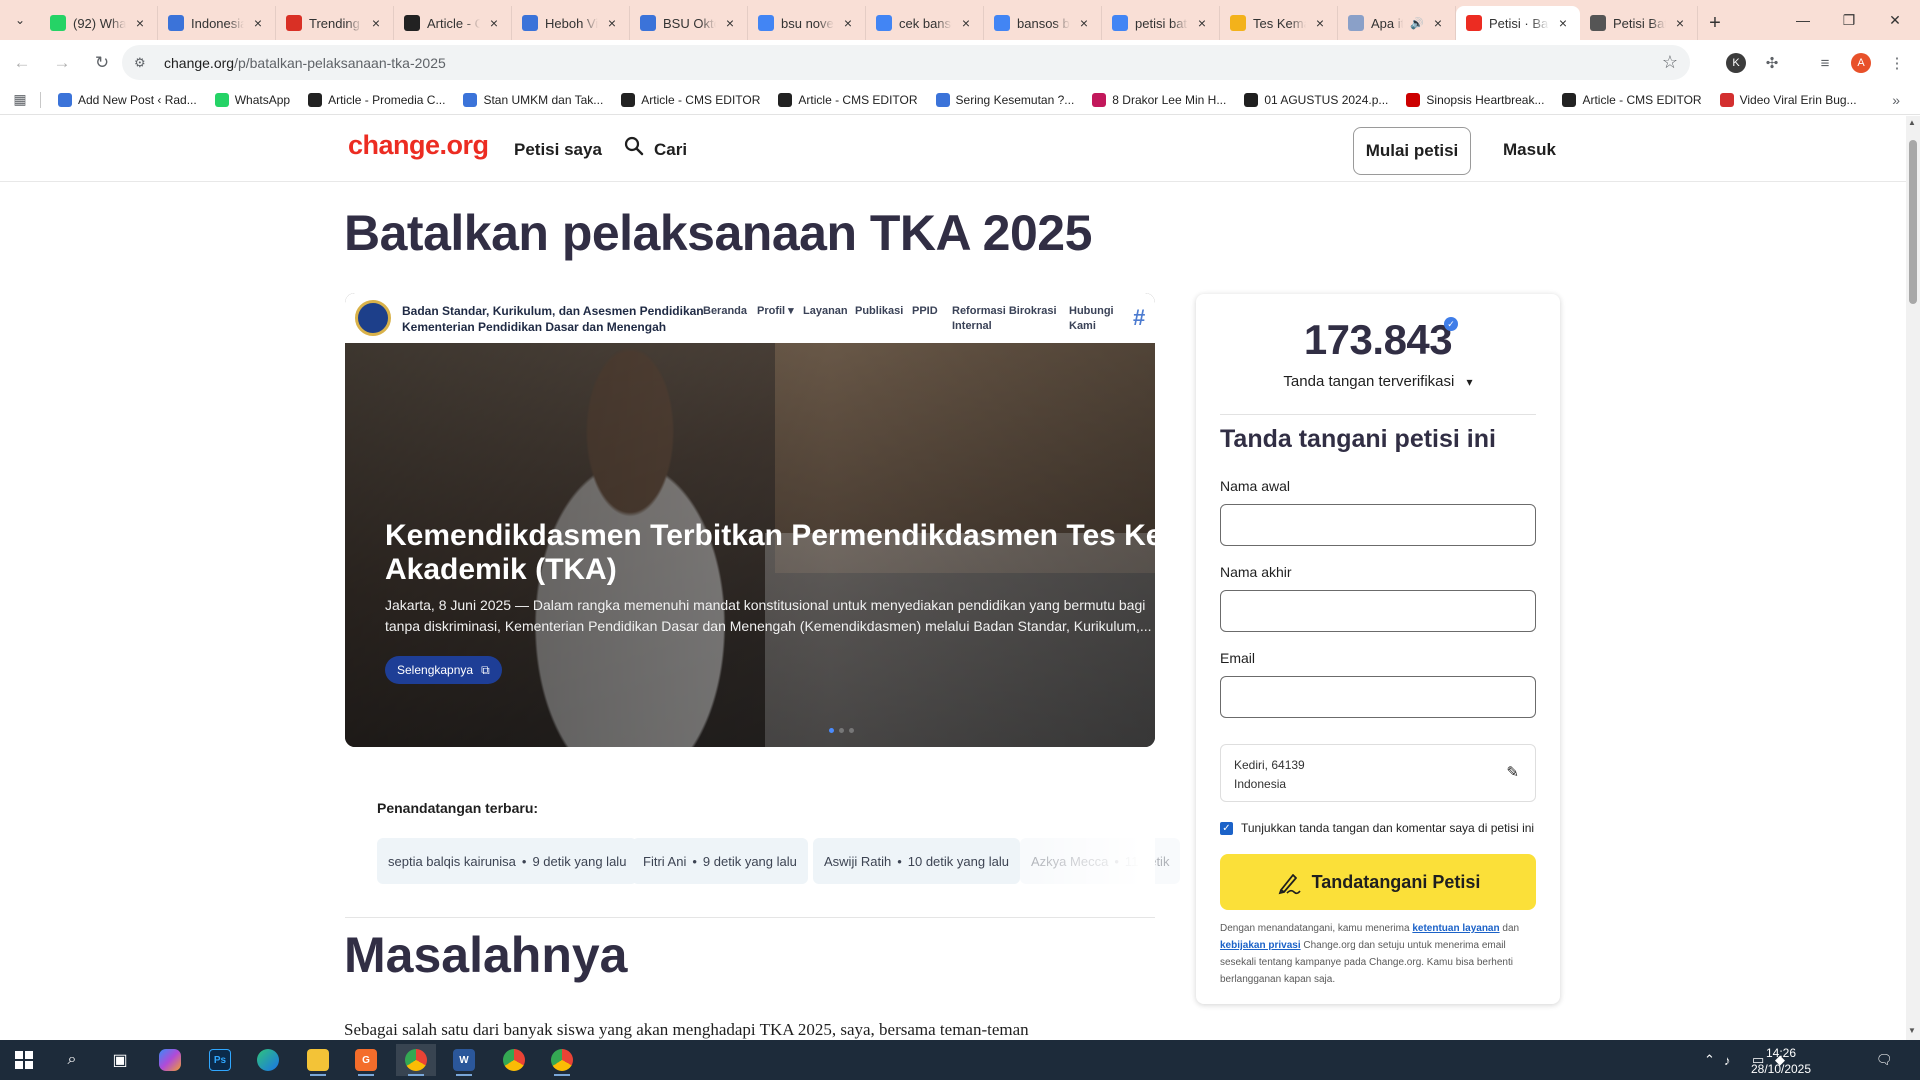  Describe the element at coordinates (72, 1060) in the screenshot. I see `taskbar-search-icon: ⌕` at that location.